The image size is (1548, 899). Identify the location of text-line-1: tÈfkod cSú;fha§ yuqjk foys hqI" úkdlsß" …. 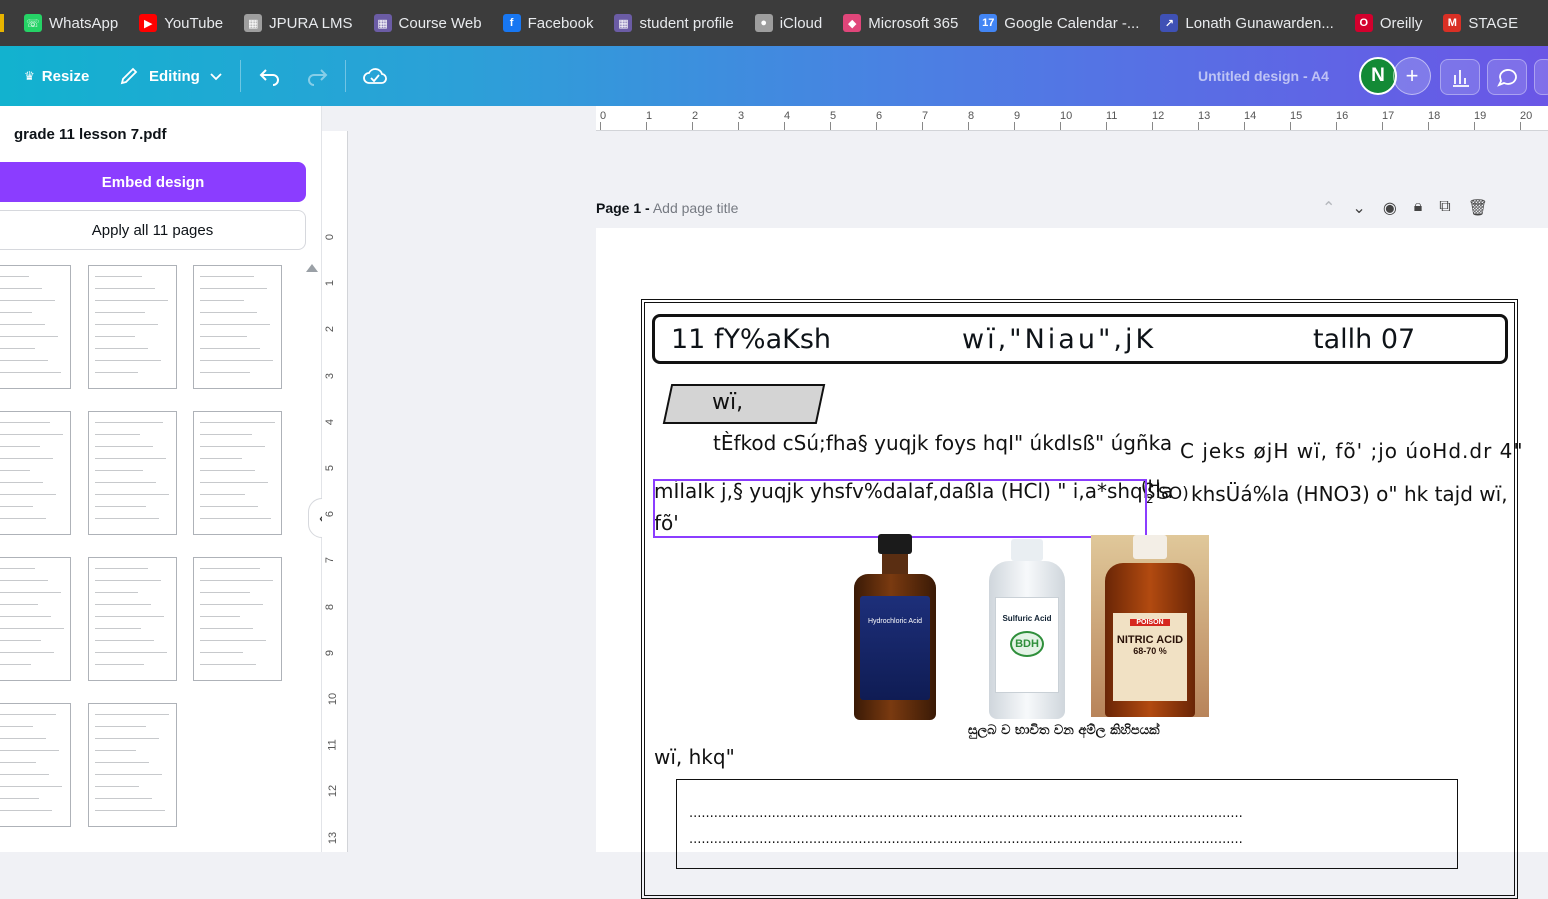
(942, 443).